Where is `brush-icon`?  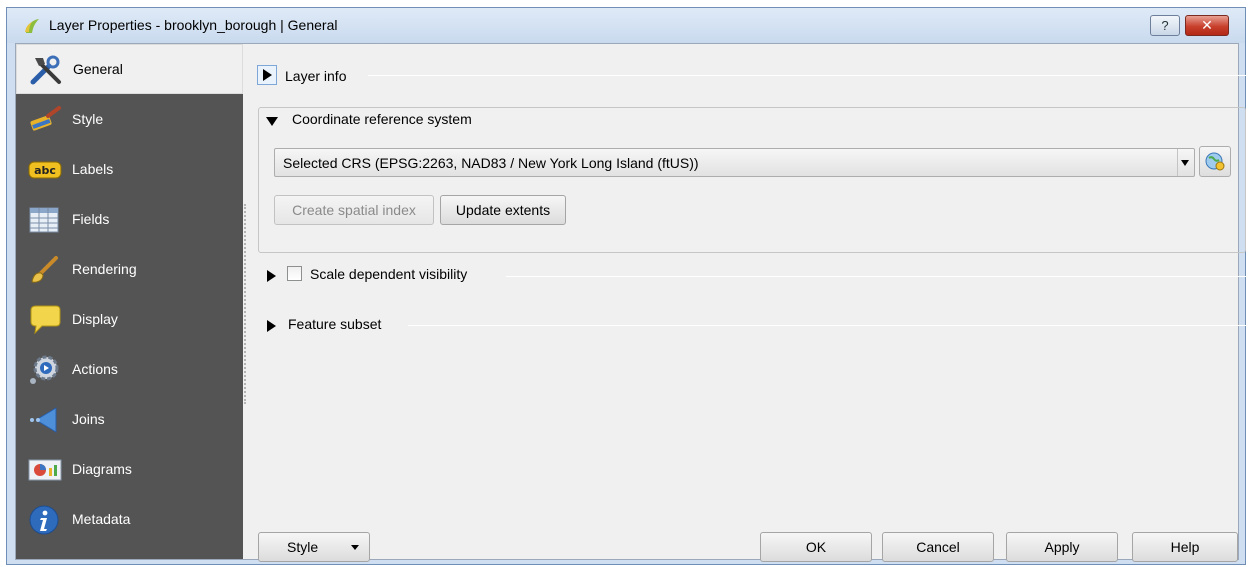
brush-icon is located at coordinates (44, 269).